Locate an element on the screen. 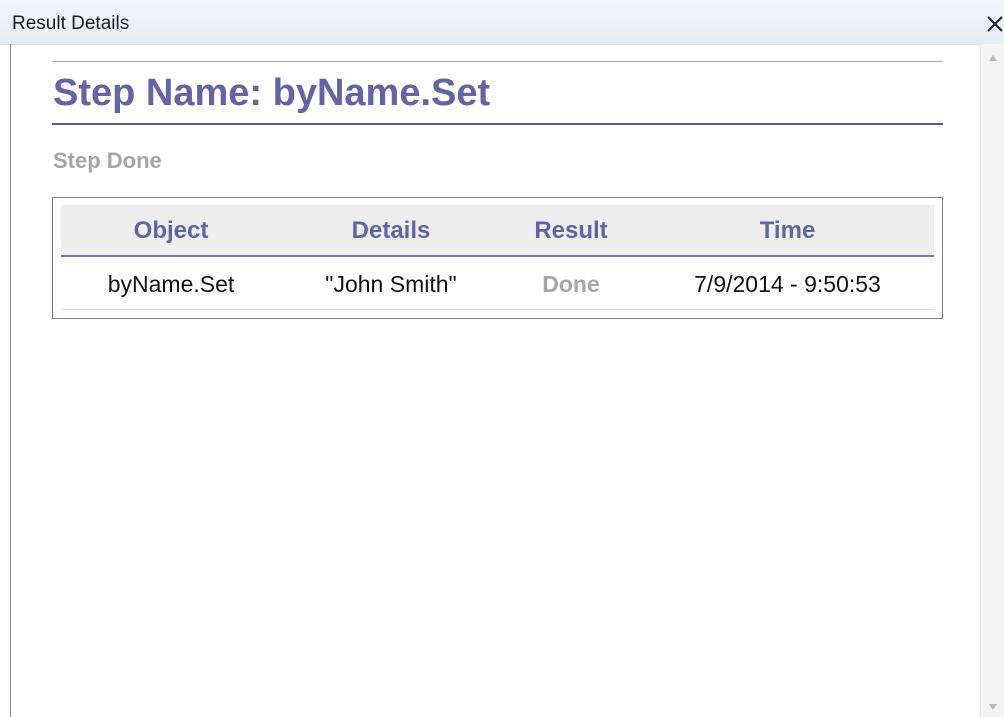 The height and width of the screenshot is (717, 1004). scroll-up-button is located at coordinates (992, 59).